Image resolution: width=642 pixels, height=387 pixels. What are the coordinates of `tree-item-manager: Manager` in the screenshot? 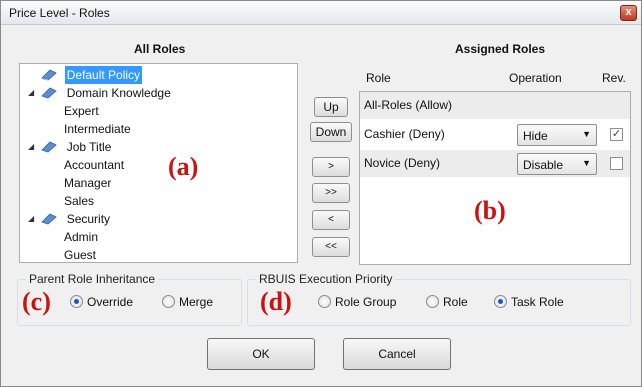 It's located at (87, 182).